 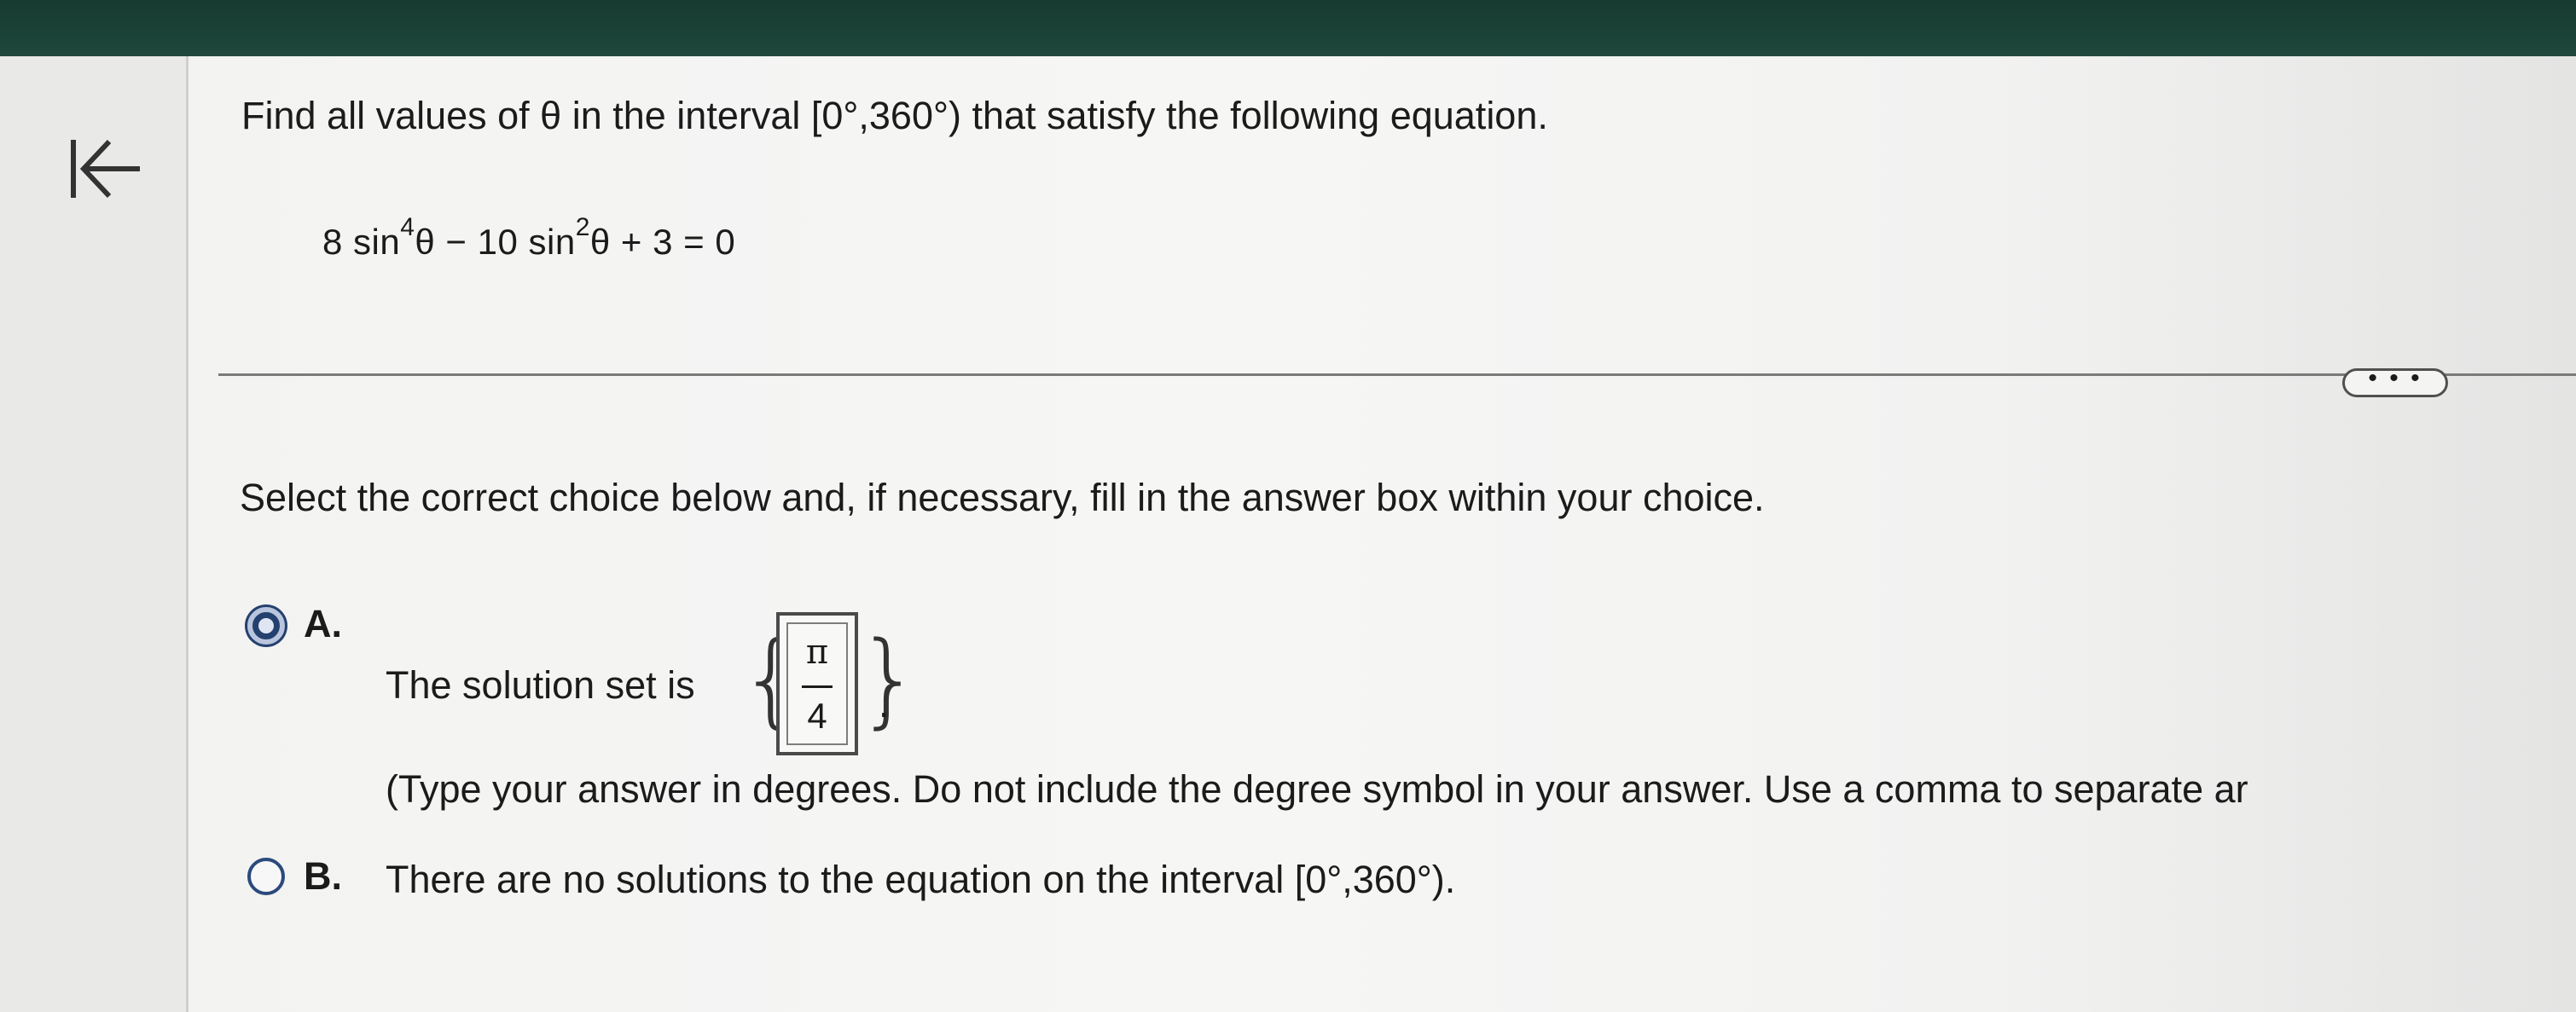 I want to click on equation-term-2: θ − 10 sin, so click(x=495, y=242).